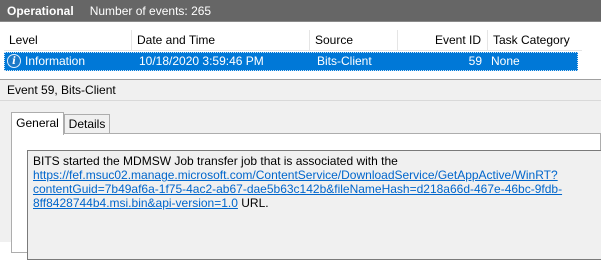 The image size is (601, 260). What do you see at coordinates (150, 10) in the screenshot?
I see `event-count: Number of events: 265` at bounding box center [150, 10].